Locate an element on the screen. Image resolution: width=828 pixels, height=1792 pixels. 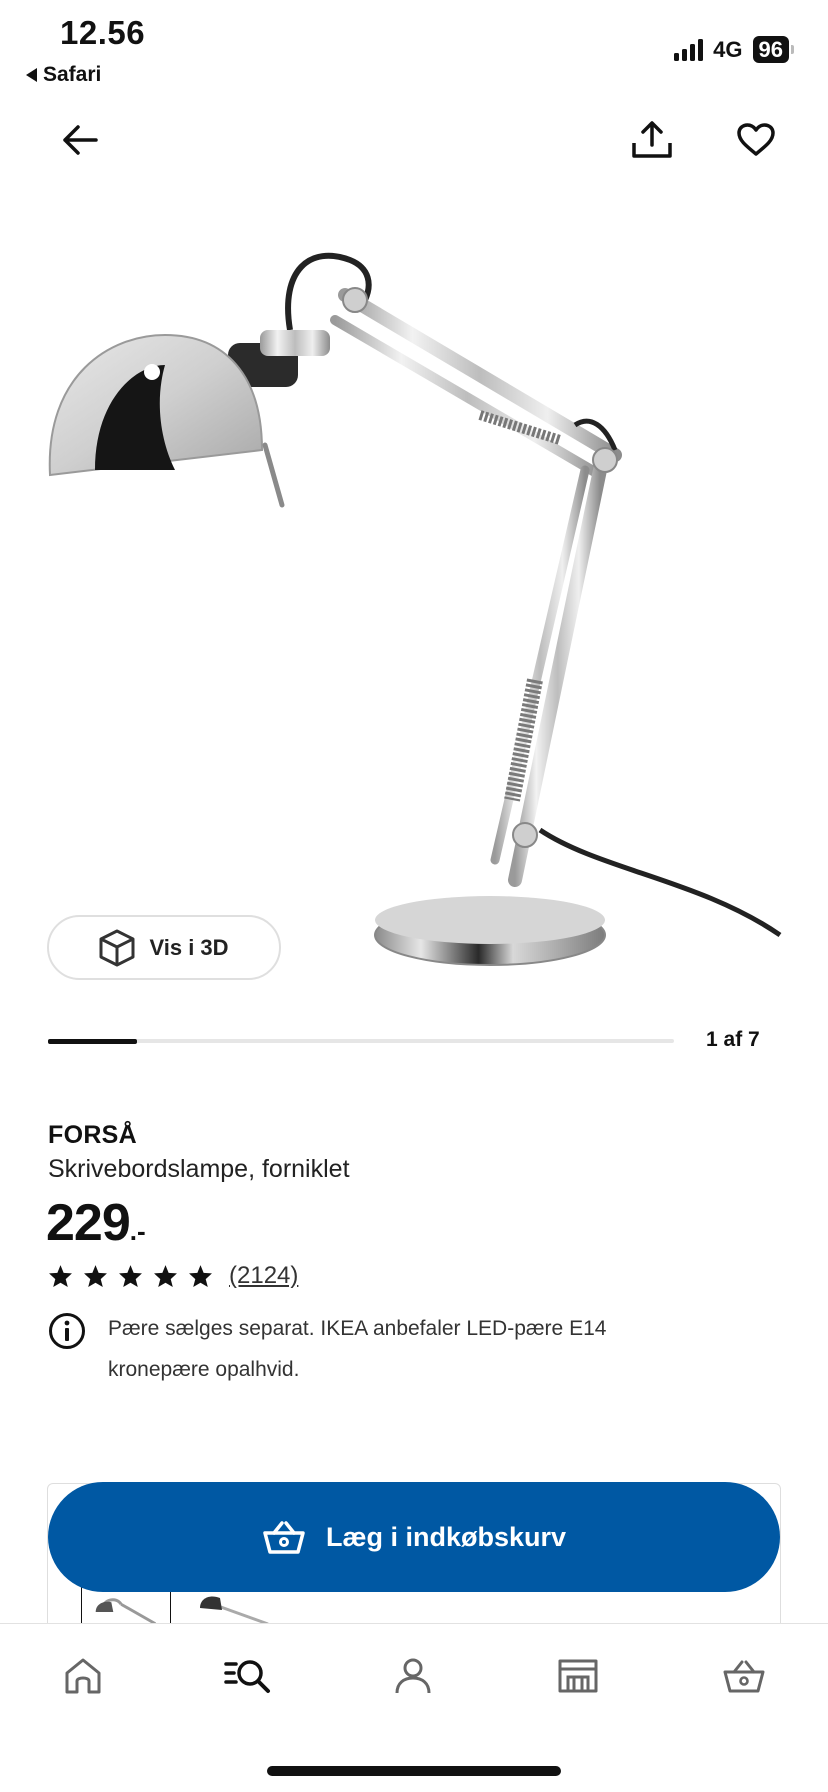
battery-icon: 96 is located at coordinates (773, 49).